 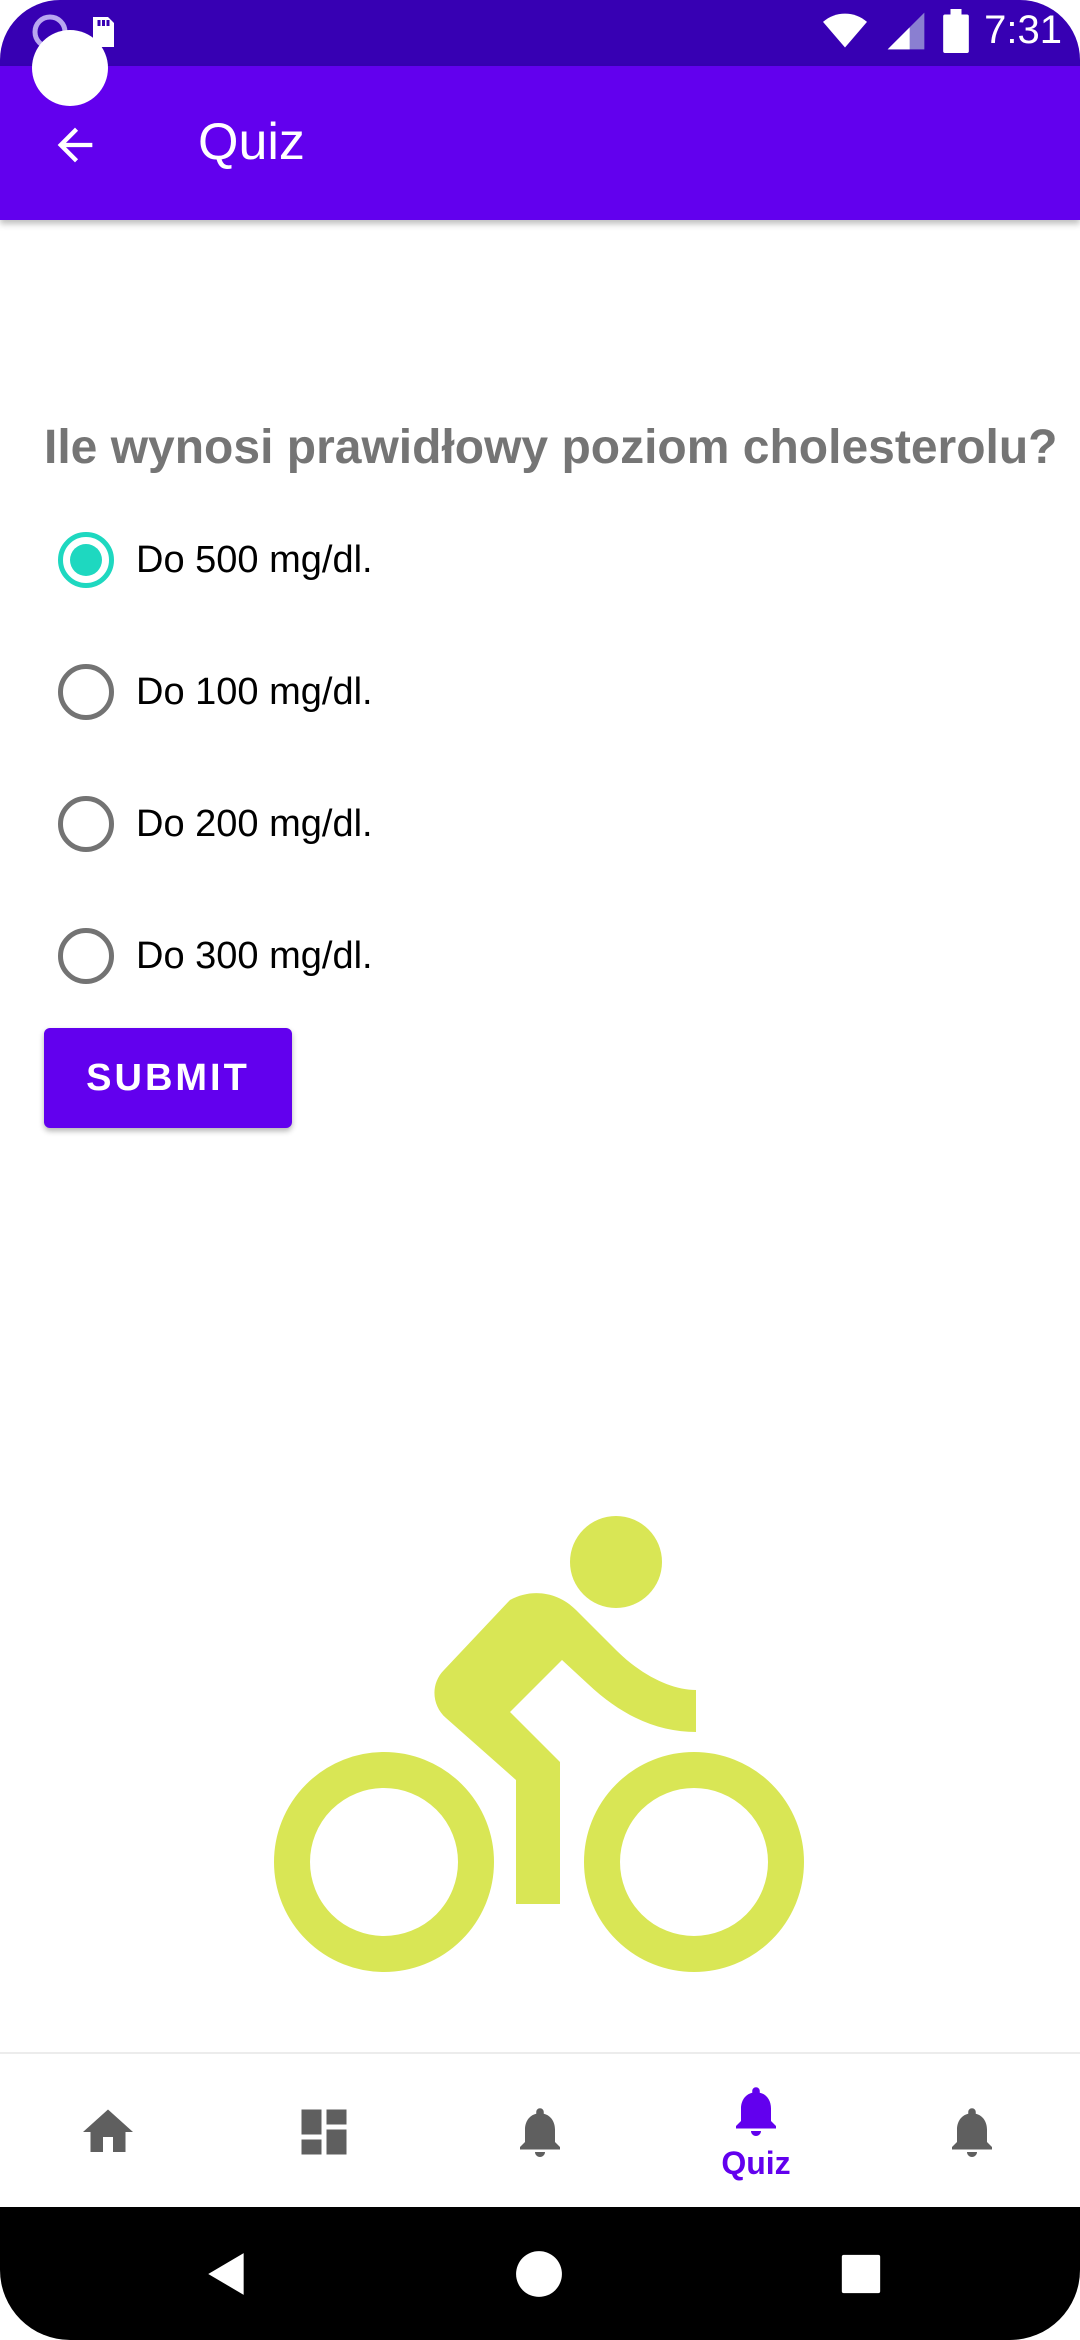 I want to click on radio-button-checked, so click(x=86, y=560).